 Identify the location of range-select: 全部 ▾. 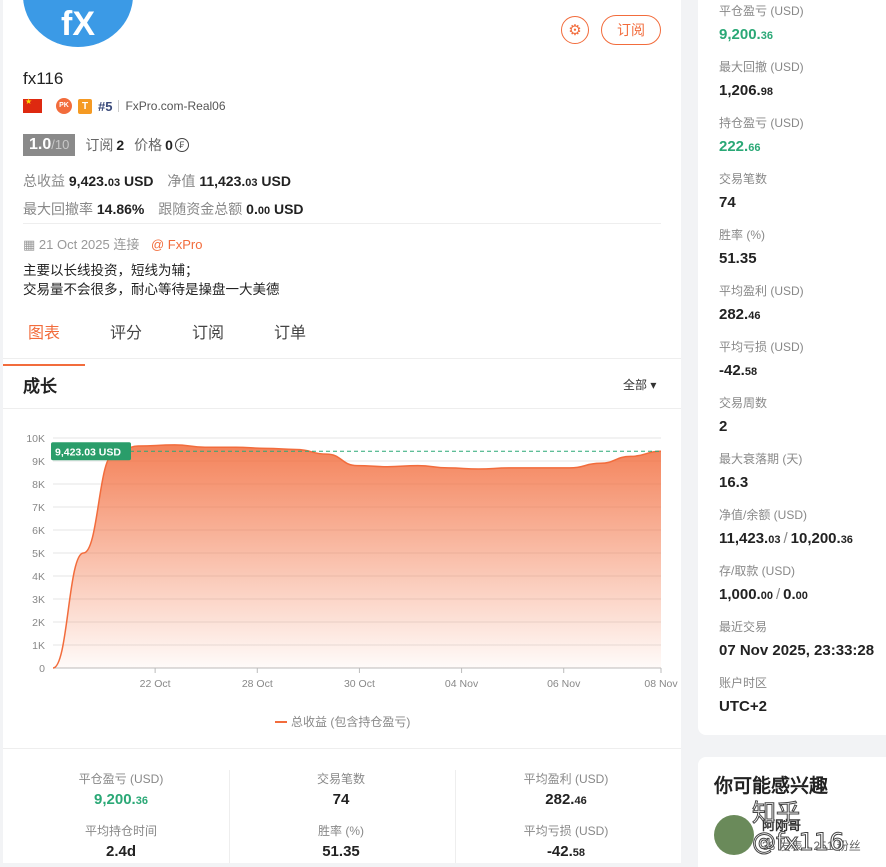
(639, 384).